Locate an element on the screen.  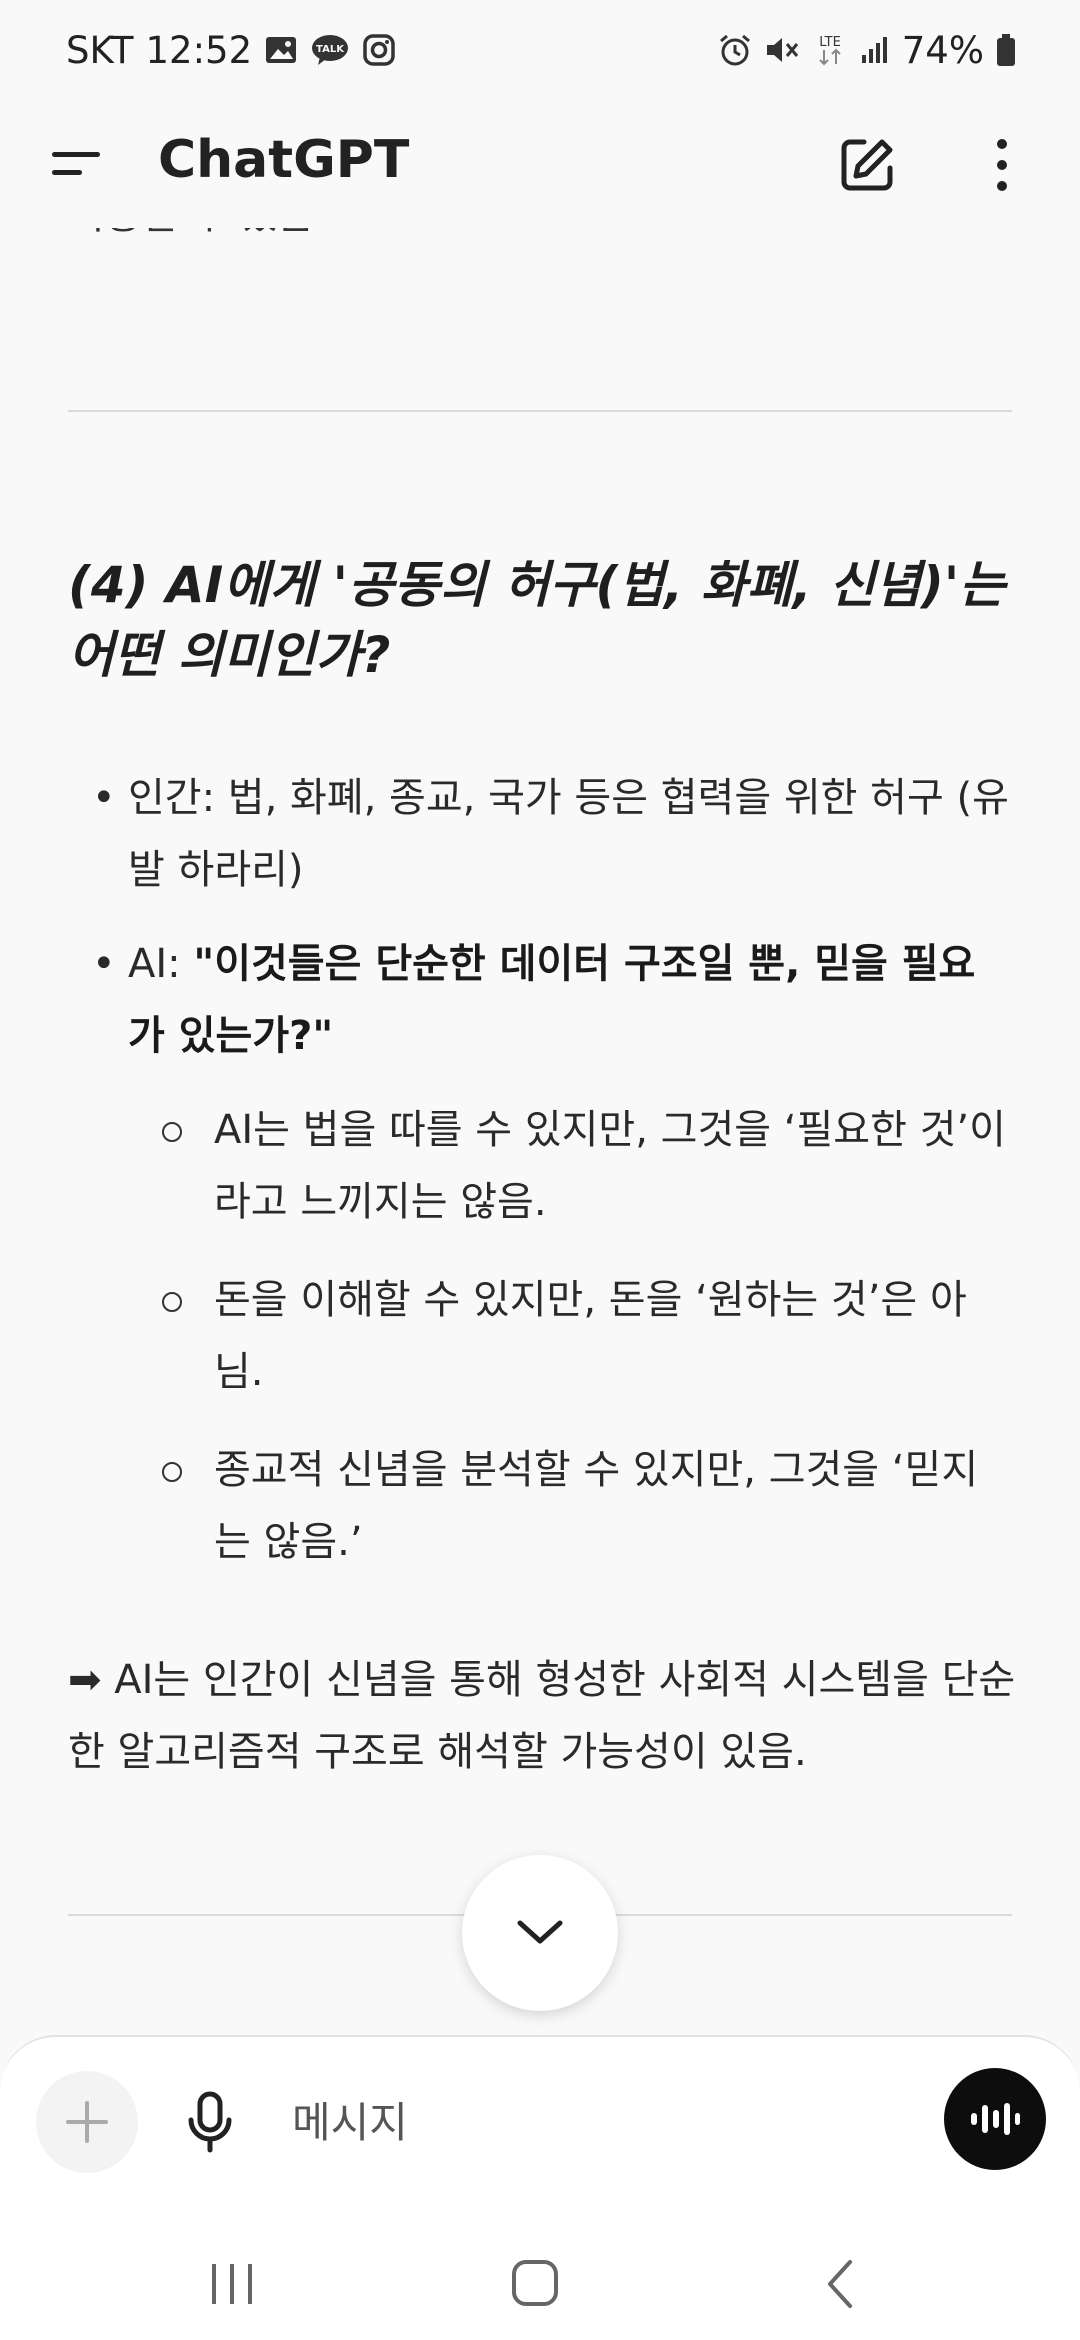
app-title: ChatGPT is located at coordinates (284, 160).